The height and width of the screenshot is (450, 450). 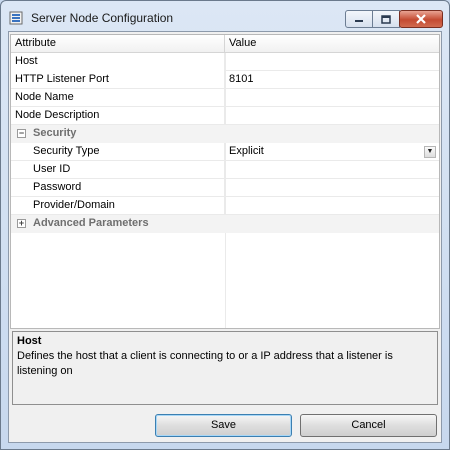 I want to click on server-node-icon, so click(x=16, y=18).